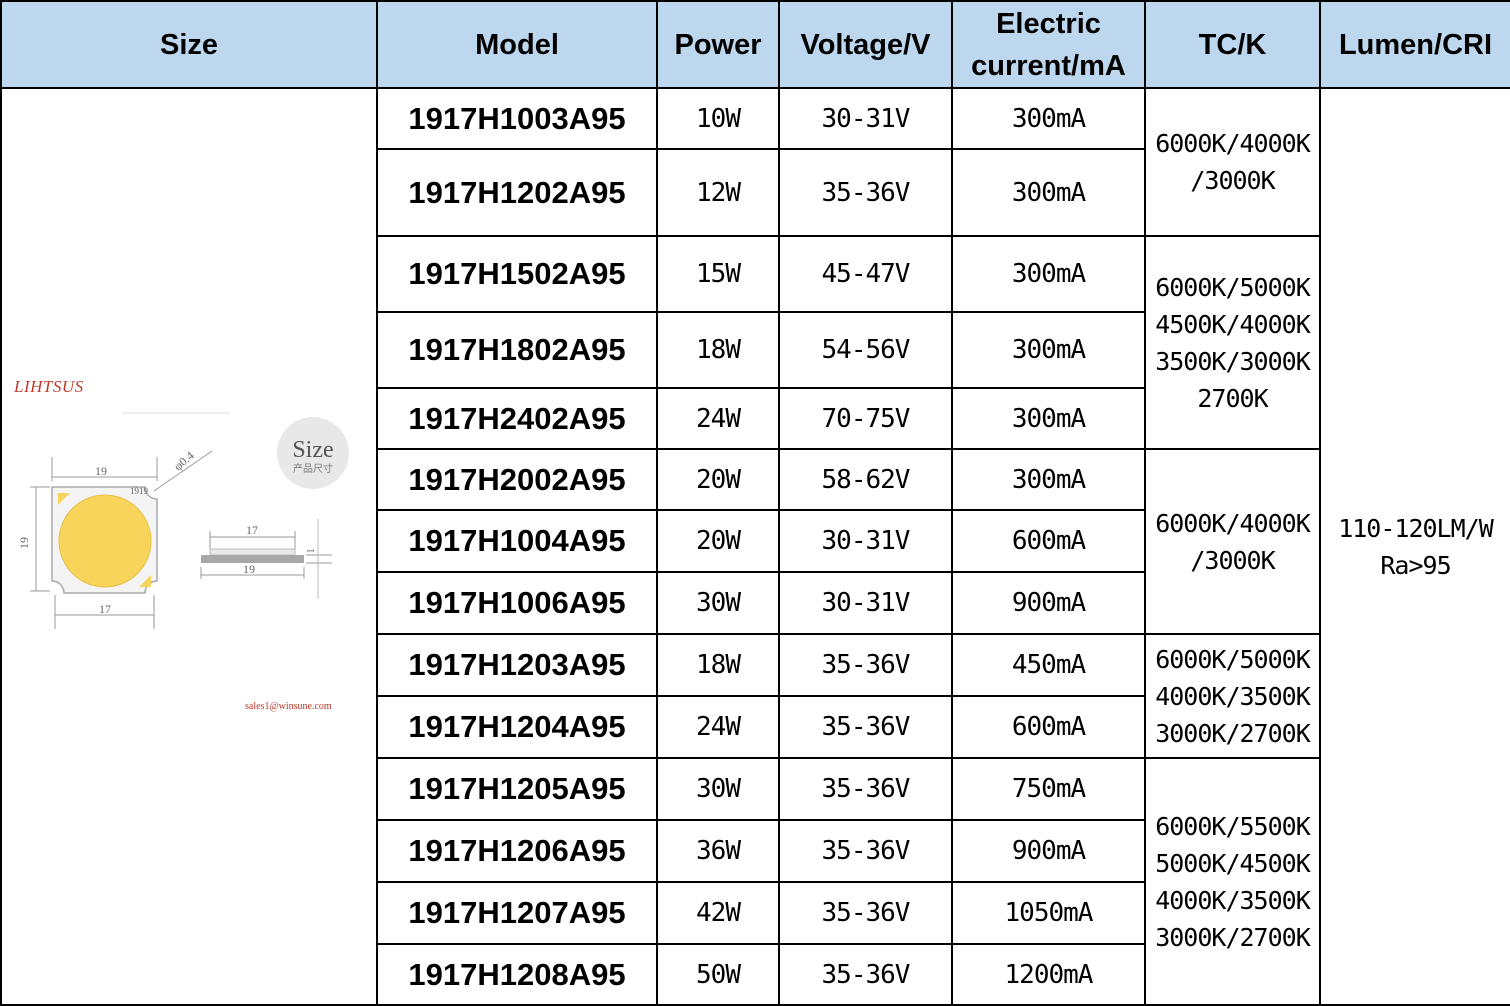 The image size is (1510, 1006). Describe the element at coordinates (517, 192) in the screenshot. I see `cell-model: 1917H1202A95` at that location.